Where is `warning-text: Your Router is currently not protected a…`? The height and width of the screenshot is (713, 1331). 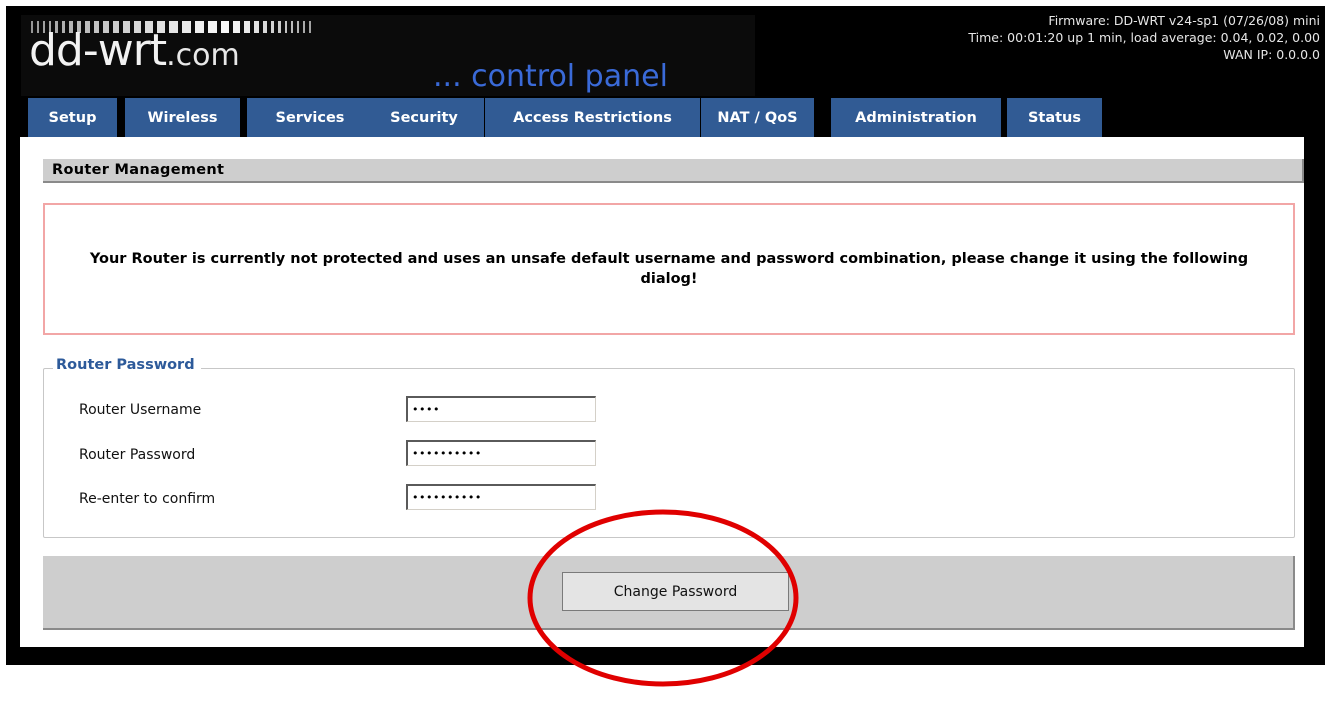 warning-text: Your Router is currently not protected a… is located at coordinates (669, 269).